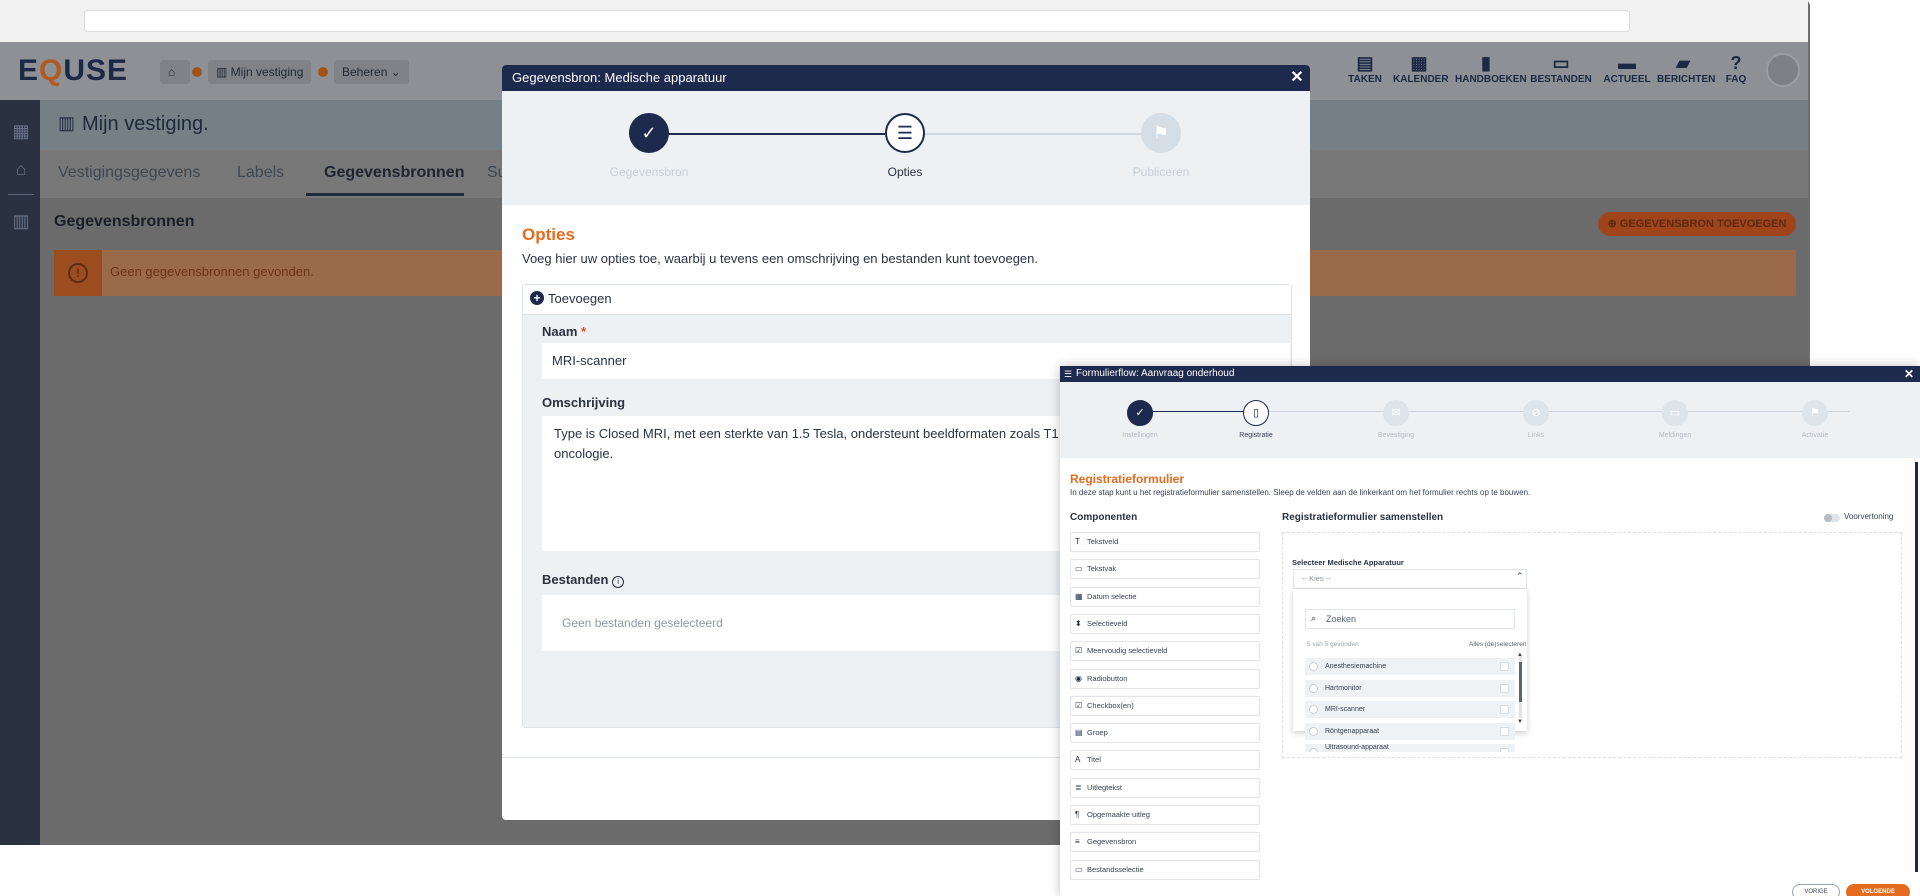 This screenshot has height=896, width=1920. Describe the element at coordinates (1410, 731) in the screenshot. I see `dropdown-option: Röntgenapparaat` at that location.